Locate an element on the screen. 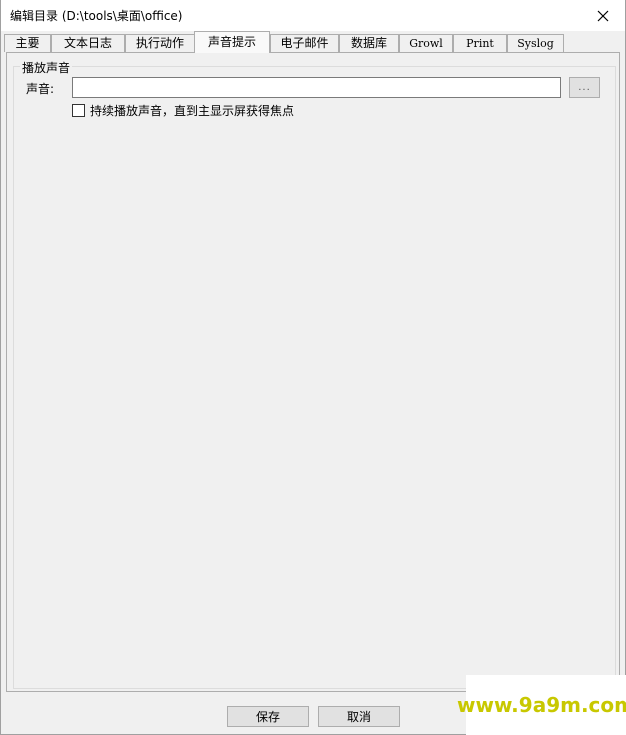 The height and width of the screenshot is (735, 626). loop-sound-label: 持续播放声音，直到主显示屏获得焦点 is located at coordinates (192, 110).